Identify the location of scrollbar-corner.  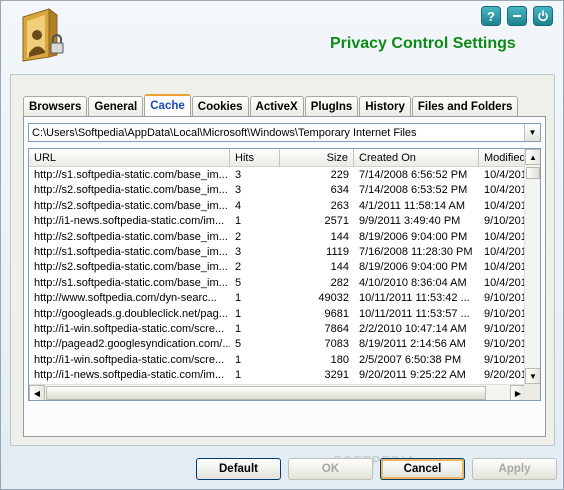
(532, 392).